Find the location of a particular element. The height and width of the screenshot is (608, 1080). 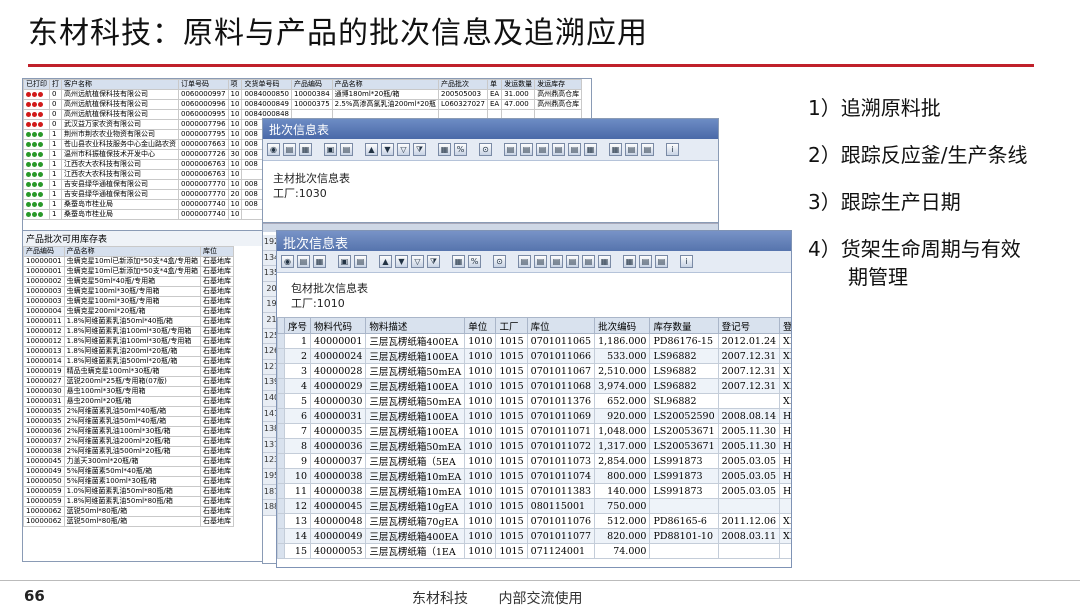

table-row: 10000027 蓝锐200ml*25瓶/专用箱(07版) 石基地库 is located at coordinates (129, 381).